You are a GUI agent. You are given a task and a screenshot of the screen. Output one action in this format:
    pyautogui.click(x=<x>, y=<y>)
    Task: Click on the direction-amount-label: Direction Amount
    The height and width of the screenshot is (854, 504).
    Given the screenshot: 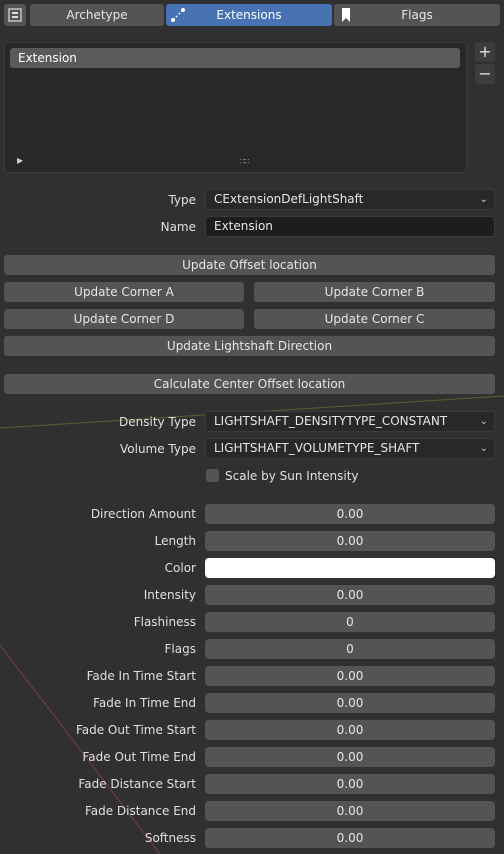 What is the action you would take?
    pyautogui.click(x=143, y=514)
    